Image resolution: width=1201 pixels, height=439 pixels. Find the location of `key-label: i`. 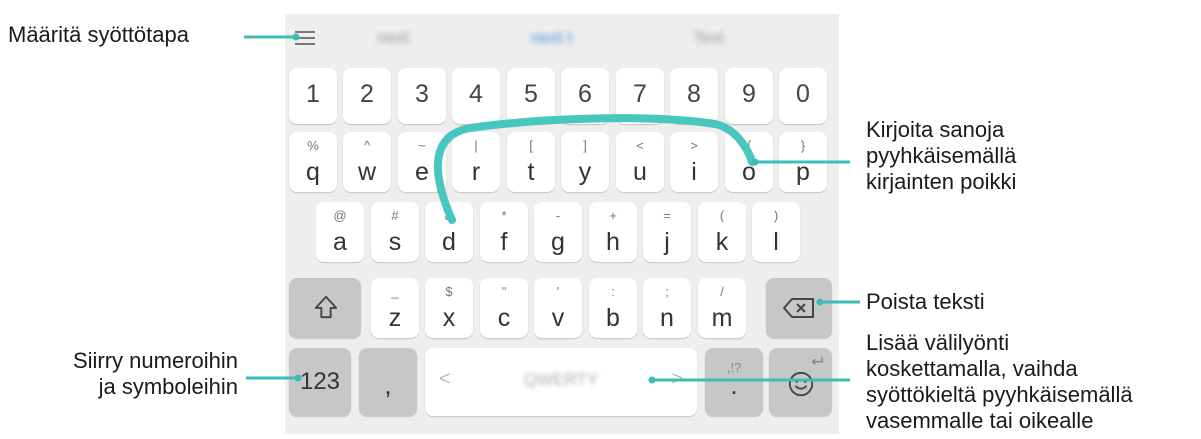

key-label: i is located at coordinates (694, 172).